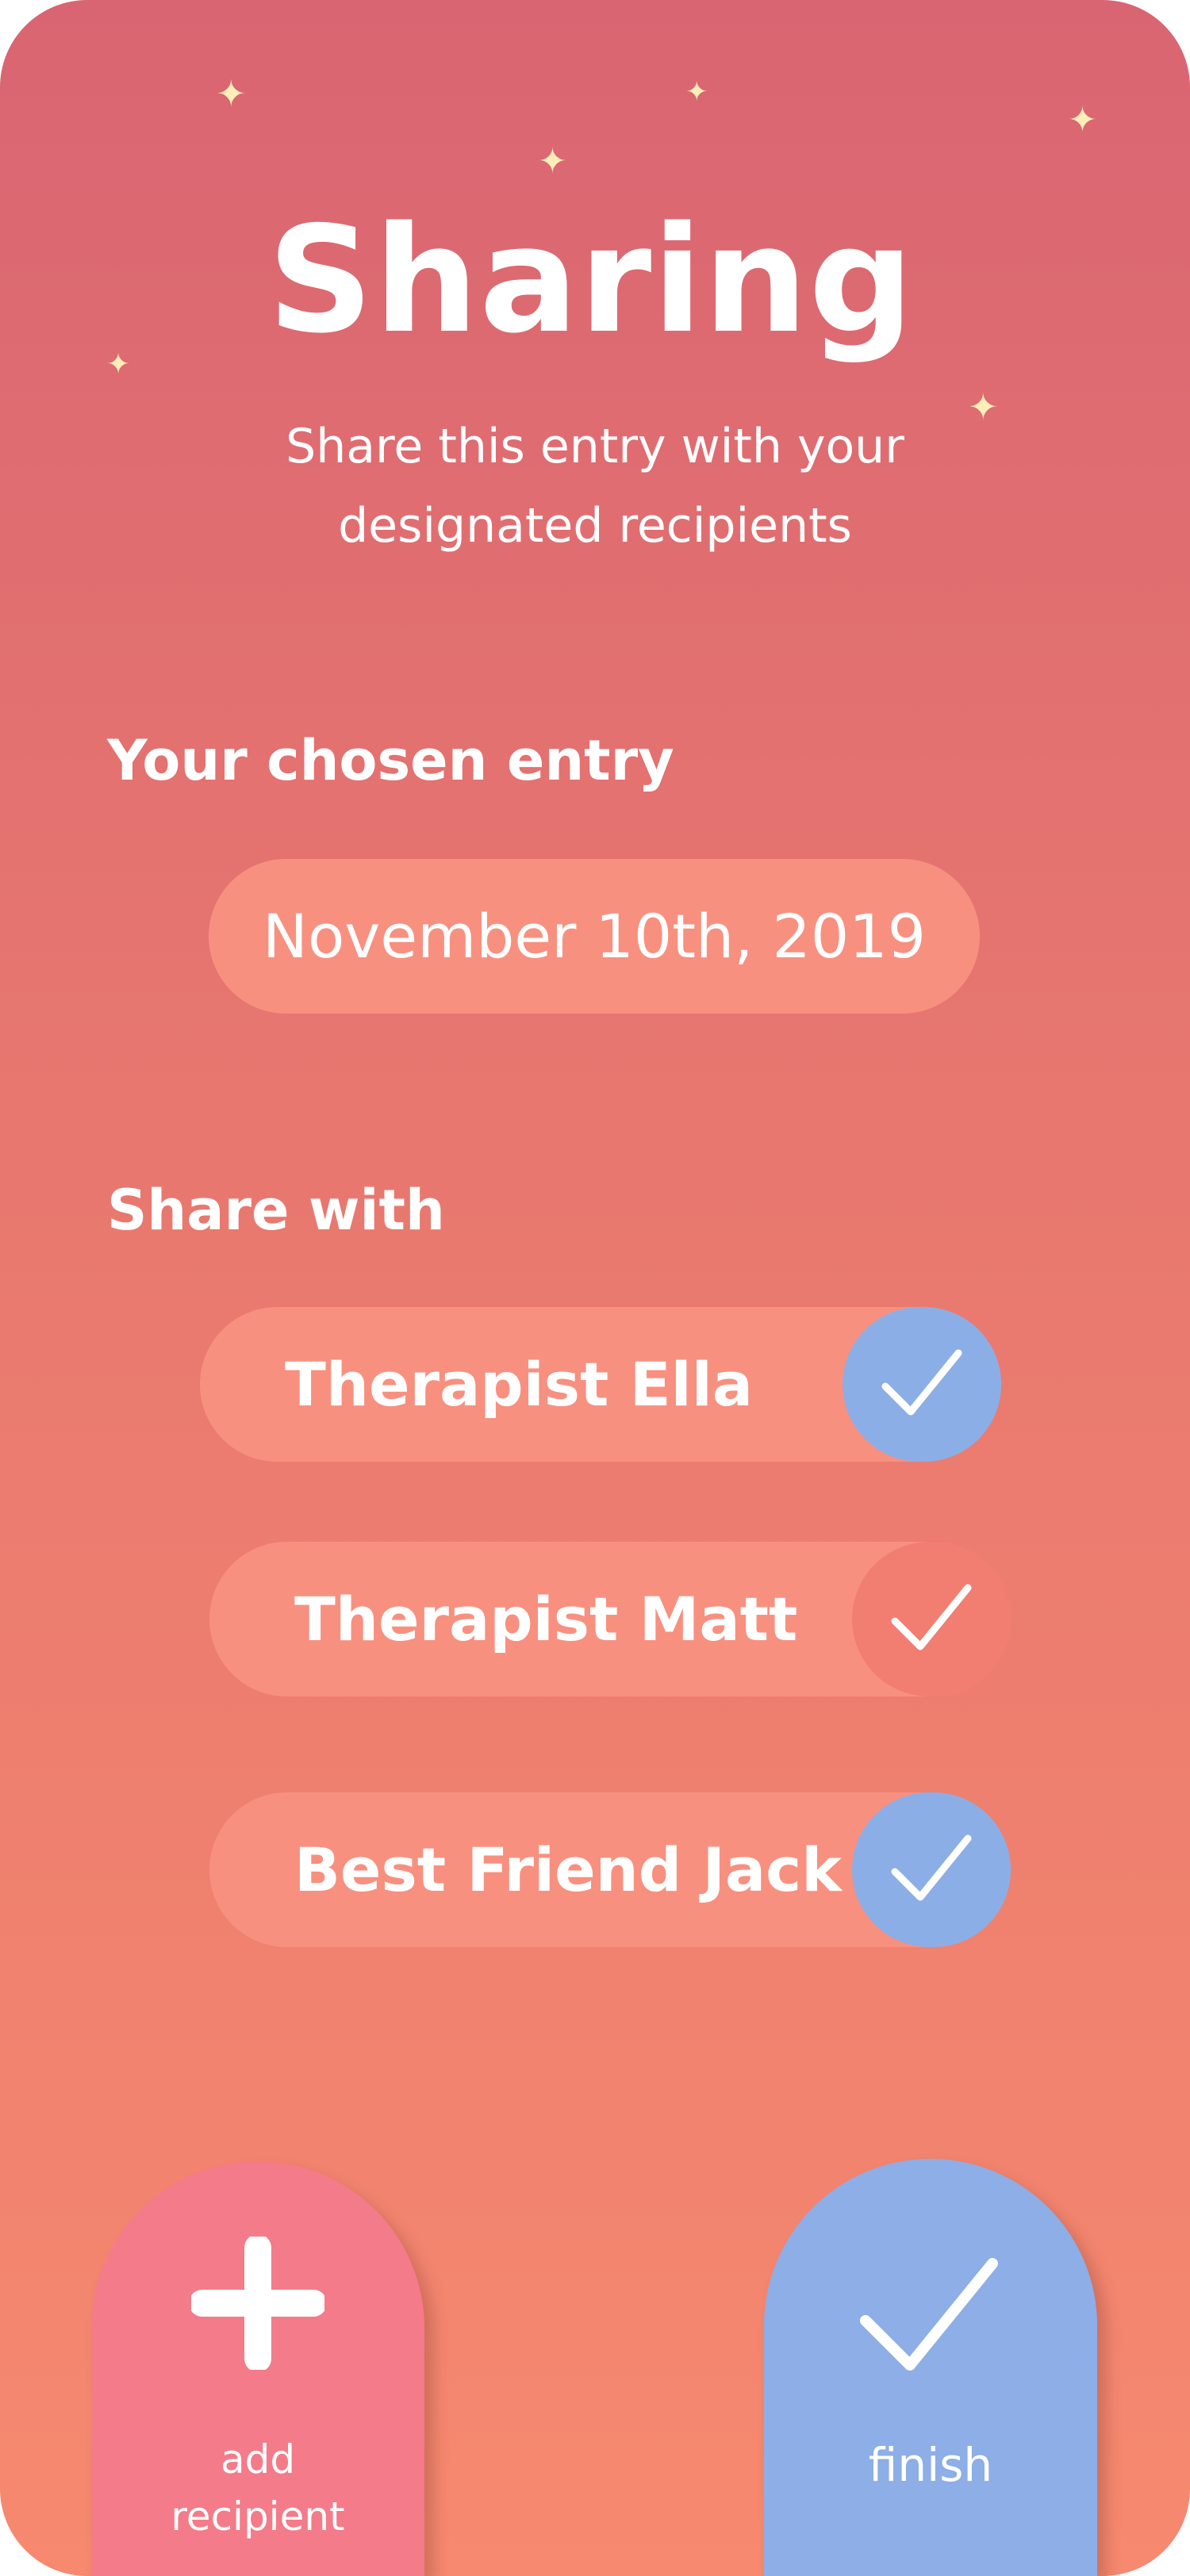  I want to click on entry-date: November 10th, 2019, so click(594, 937).